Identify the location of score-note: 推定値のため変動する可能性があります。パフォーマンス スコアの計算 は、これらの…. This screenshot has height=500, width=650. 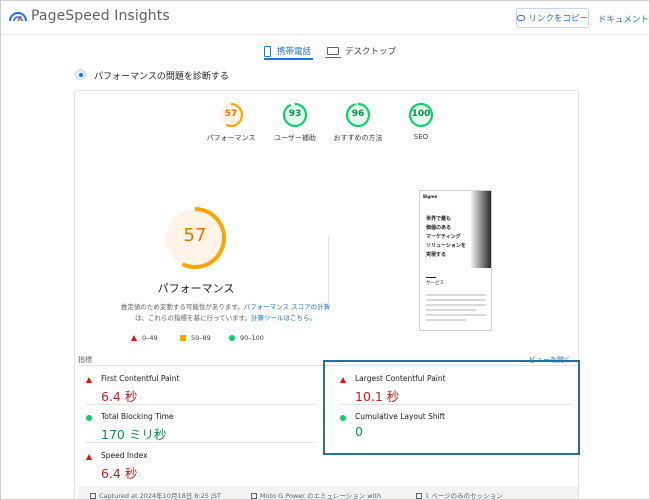
(225, 313).